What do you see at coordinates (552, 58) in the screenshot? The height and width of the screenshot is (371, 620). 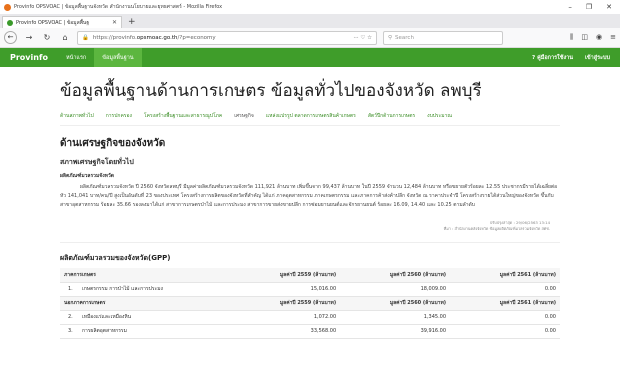 I see `nav-manual: ? คู่มือการใช้งาน` at bounding box center [552, 58].